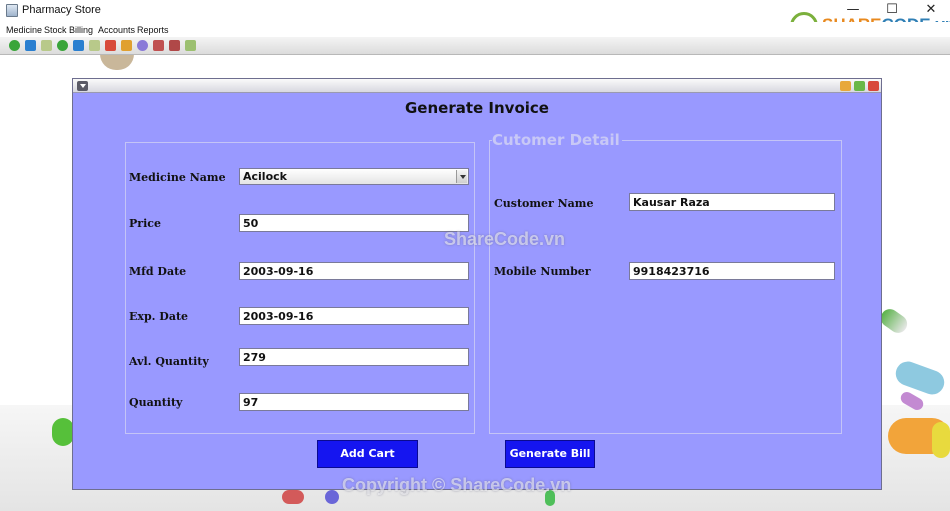 The width and height of the screenshot is (950, 511). What do you see at coordinates (477, 86) in the screenshot?
I see `internal-frame-titlebar` at bounding box center [477, 86].